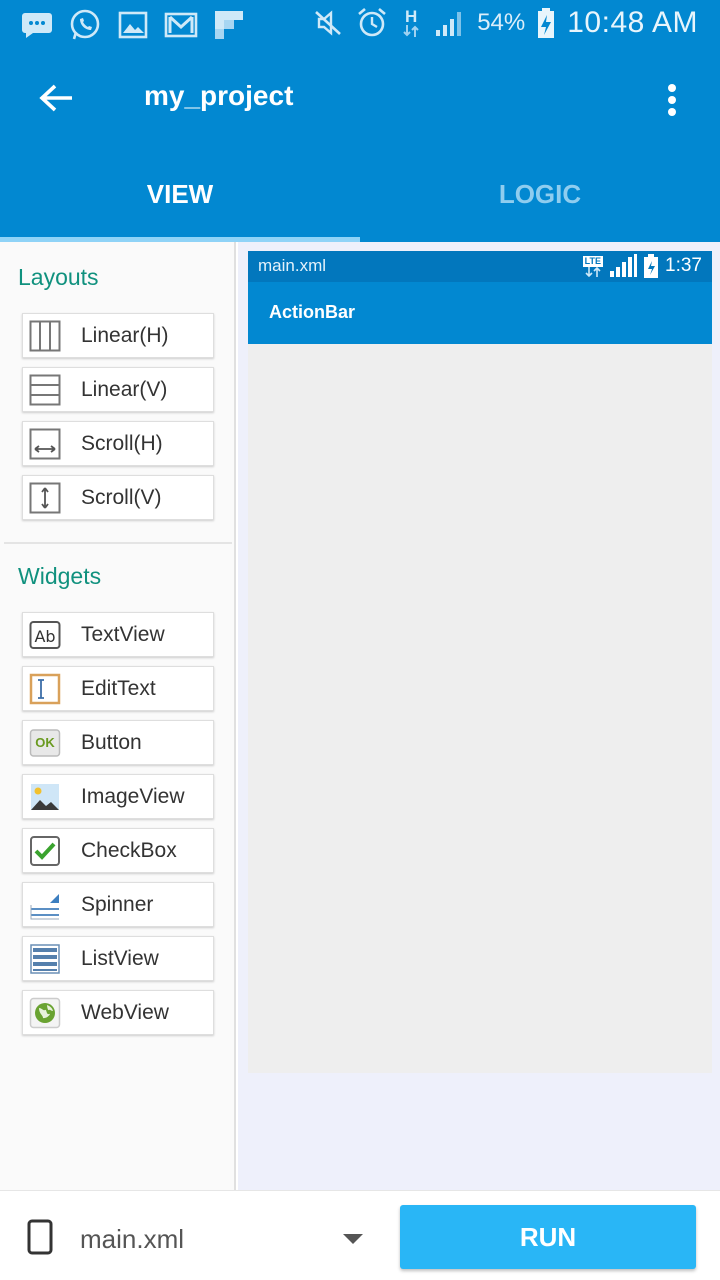  I want to click on scroll-horizontal-icon, so click(45, 444).